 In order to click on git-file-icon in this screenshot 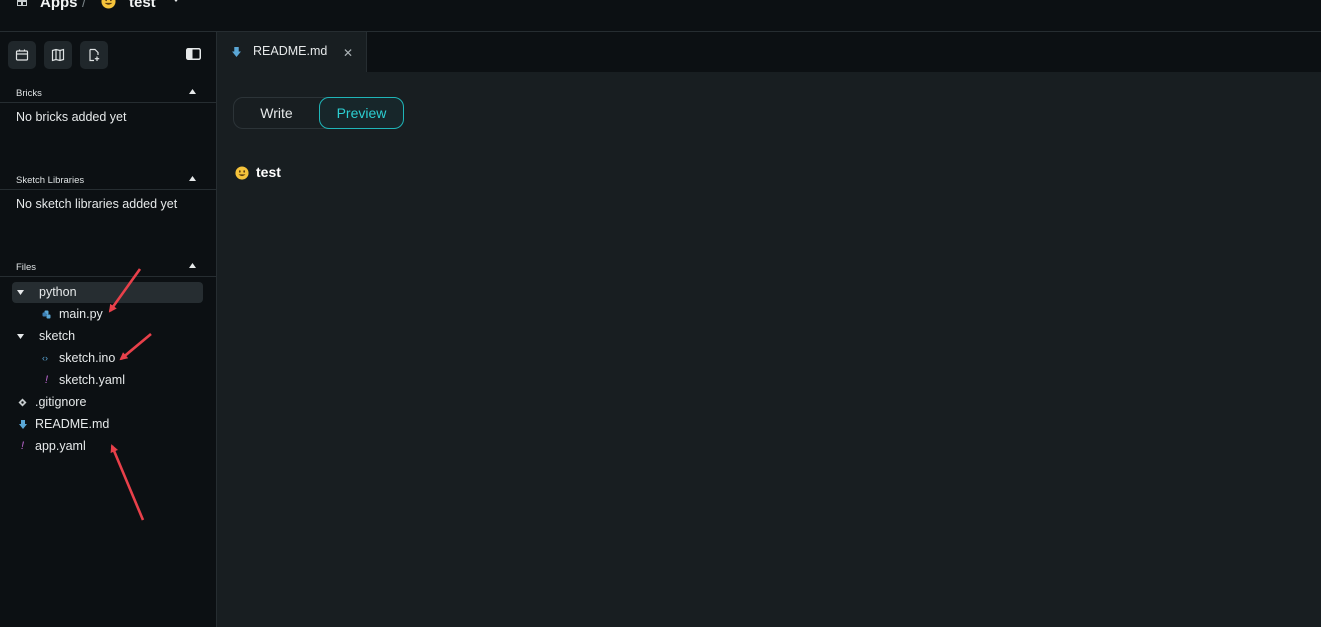, I will do `click(22, 402)`.